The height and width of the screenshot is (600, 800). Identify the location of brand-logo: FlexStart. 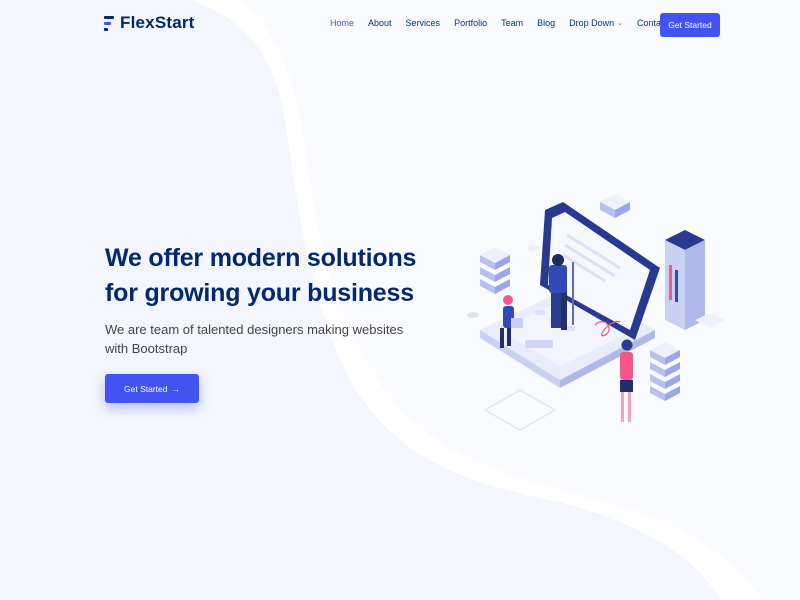
(149, 23).